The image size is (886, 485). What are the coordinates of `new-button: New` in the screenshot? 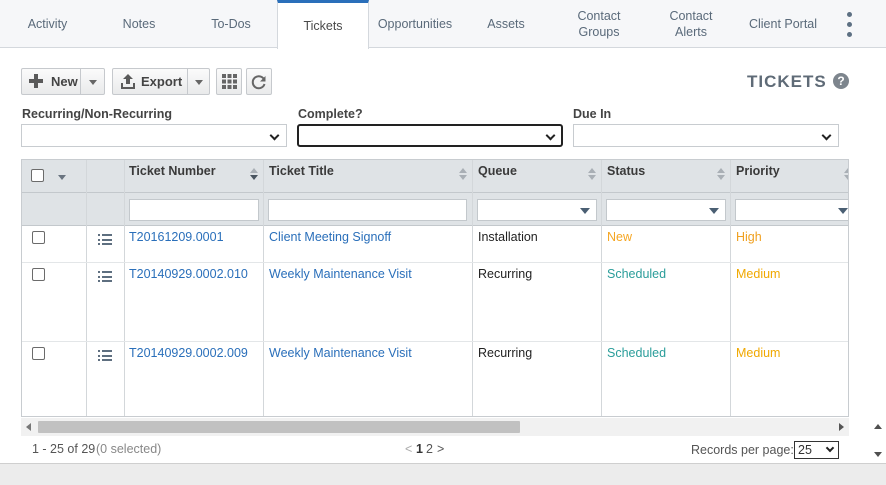 It's located at (63, 81).